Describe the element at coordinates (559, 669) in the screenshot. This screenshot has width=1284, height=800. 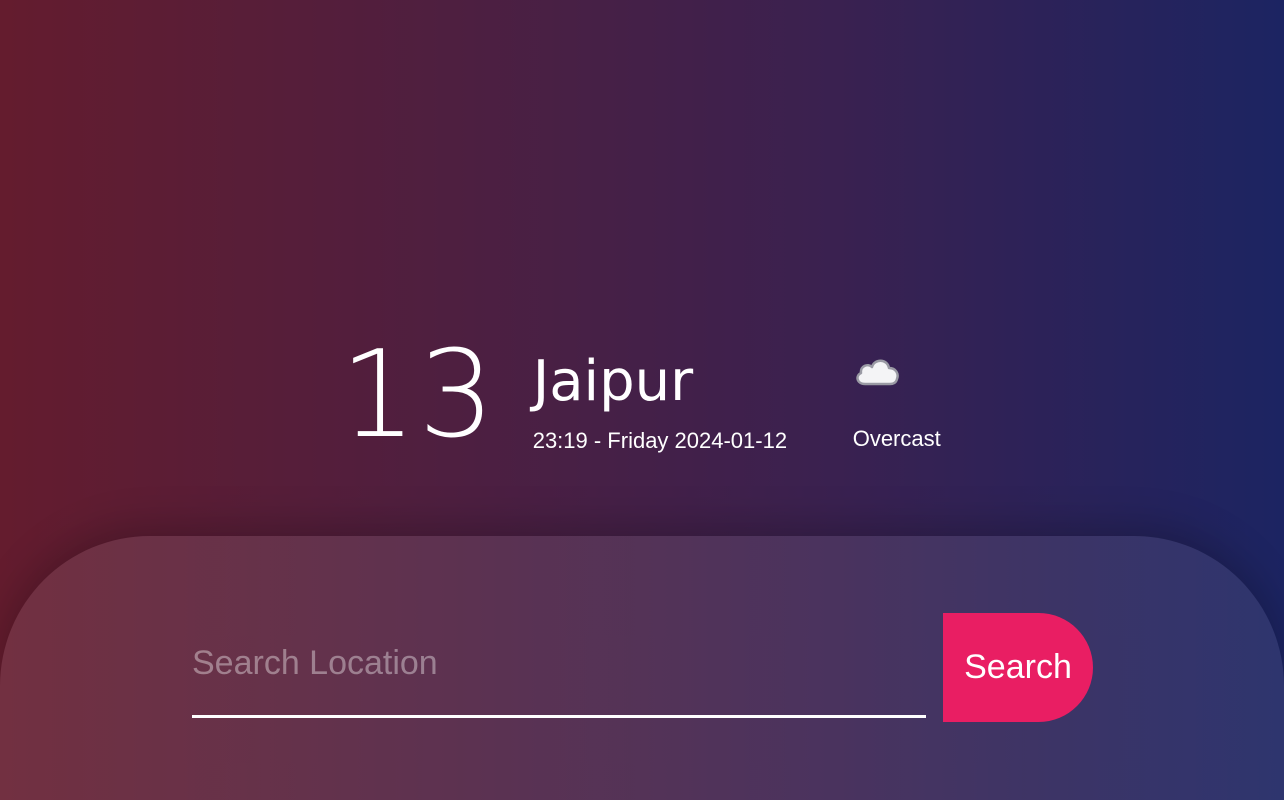
I see `search-location-input` at that location.